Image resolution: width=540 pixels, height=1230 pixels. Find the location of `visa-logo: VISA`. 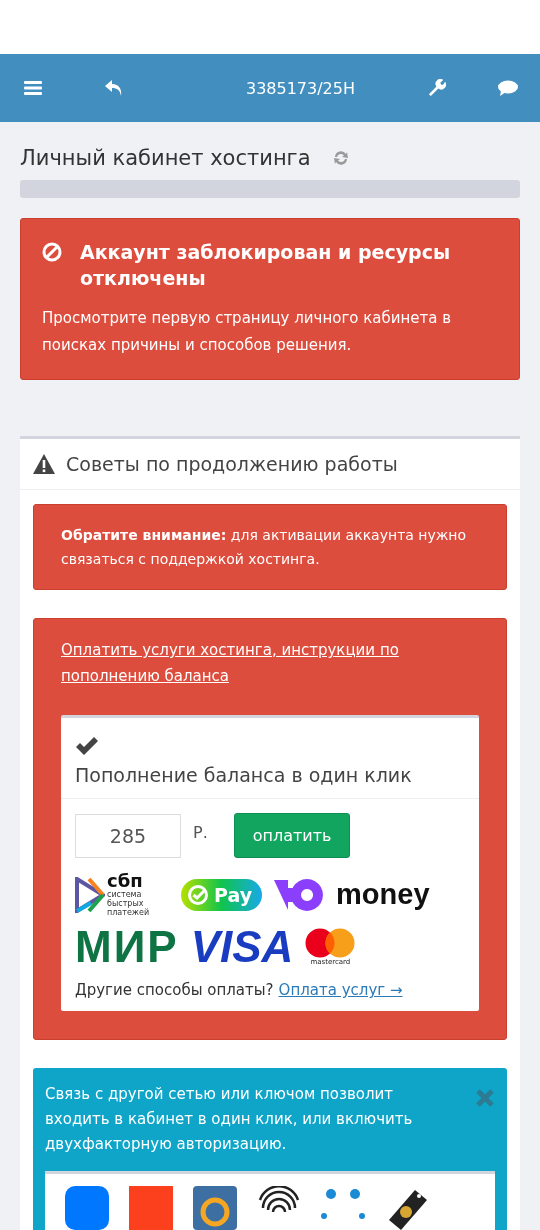

visa-logo: VISA is located at coordinates (242, 947).